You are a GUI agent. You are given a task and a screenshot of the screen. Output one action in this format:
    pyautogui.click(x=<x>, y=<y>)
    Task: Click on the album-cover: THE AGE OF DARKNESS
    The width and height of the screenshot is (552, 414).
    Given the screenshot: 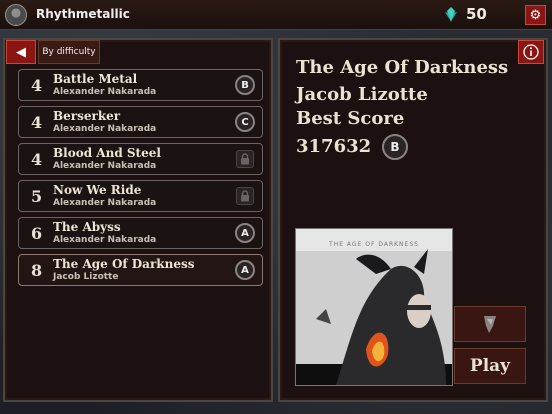 What is the action you would take?
    pyautogui.click(x=374, y=307)
    